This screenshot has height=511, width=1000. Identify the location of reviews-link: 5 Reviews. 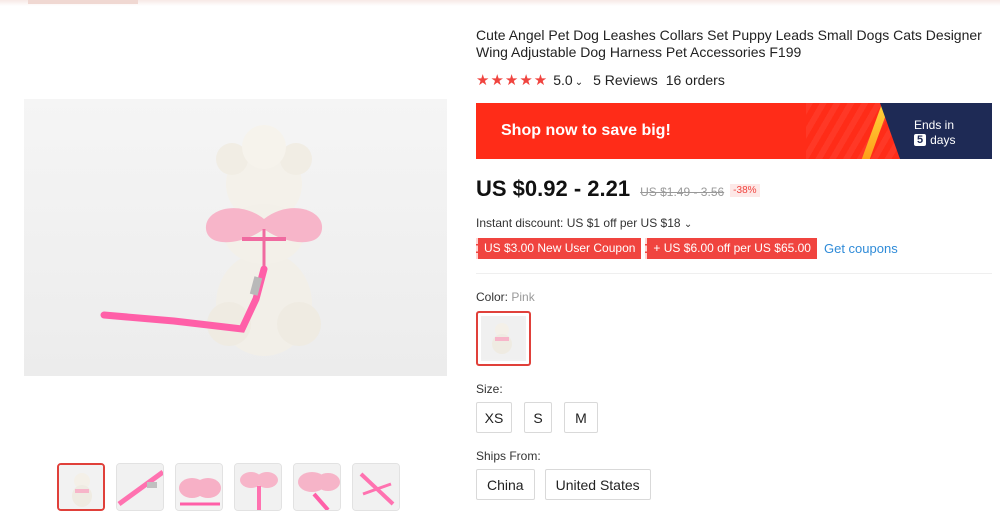
(625, 80).